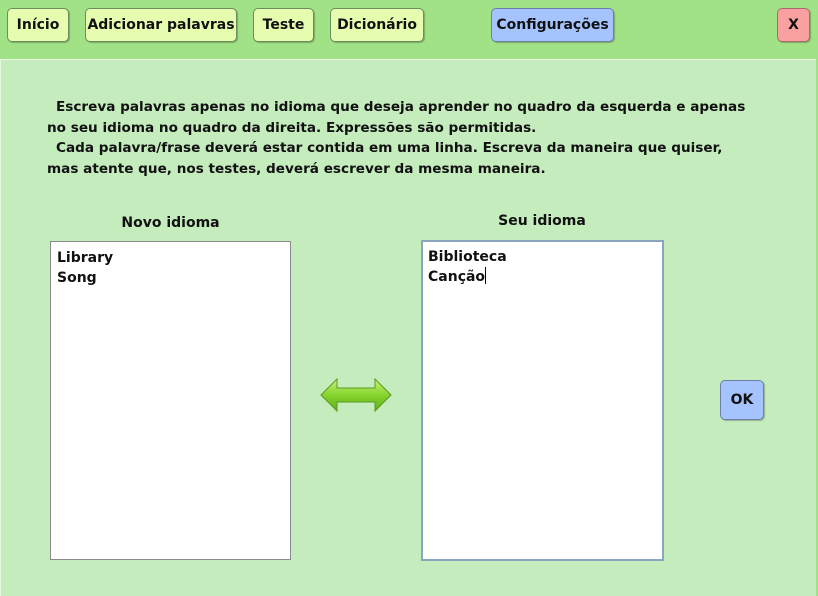 Image resolution: width=818 pixels, height=596 pixels. I want to click on novo-idioma-label: Novo idioma, so click(170, 223).